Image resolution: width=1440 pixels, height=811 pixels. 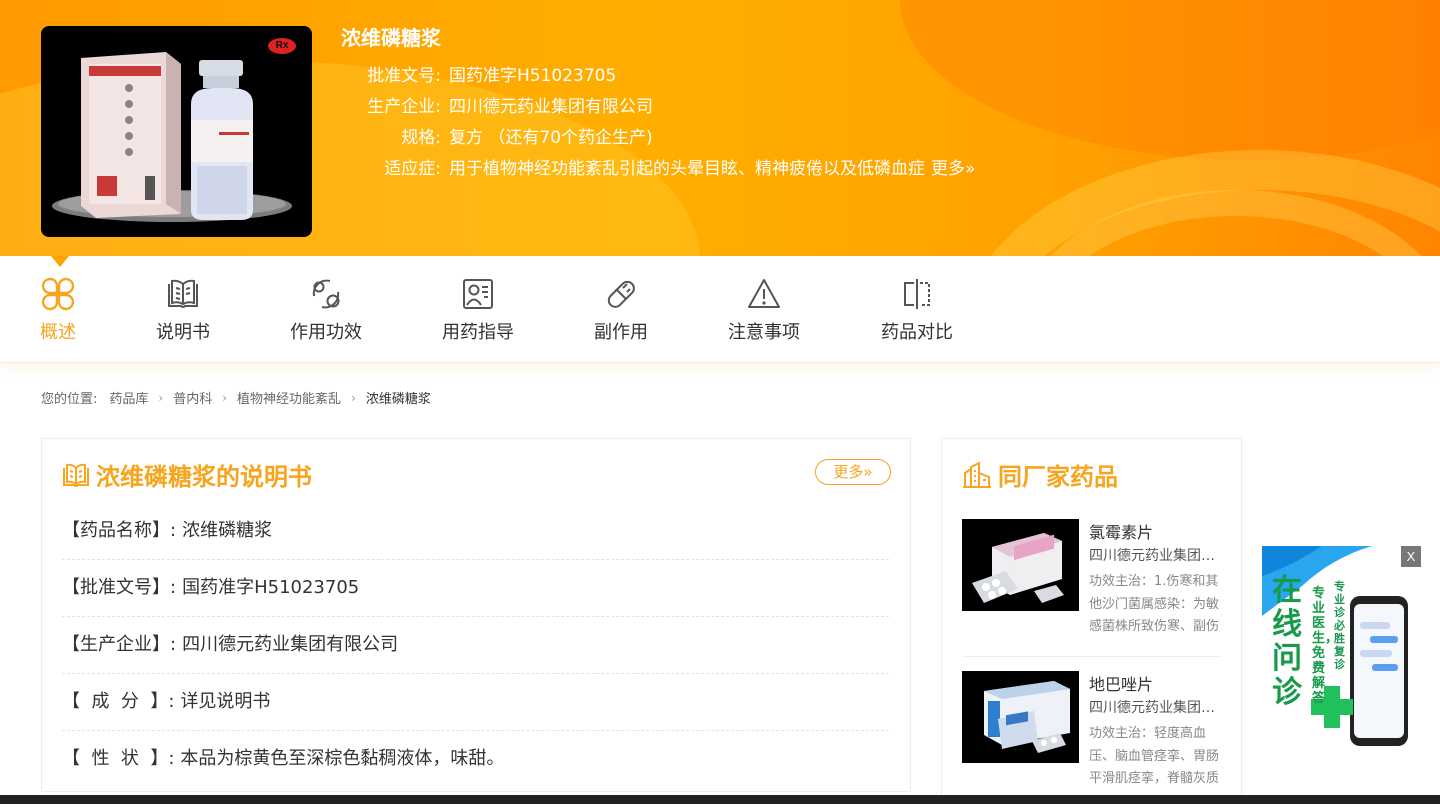 I want to click on breadcrumb-link-drug-library: 药品库, so click(x=128, y=397).